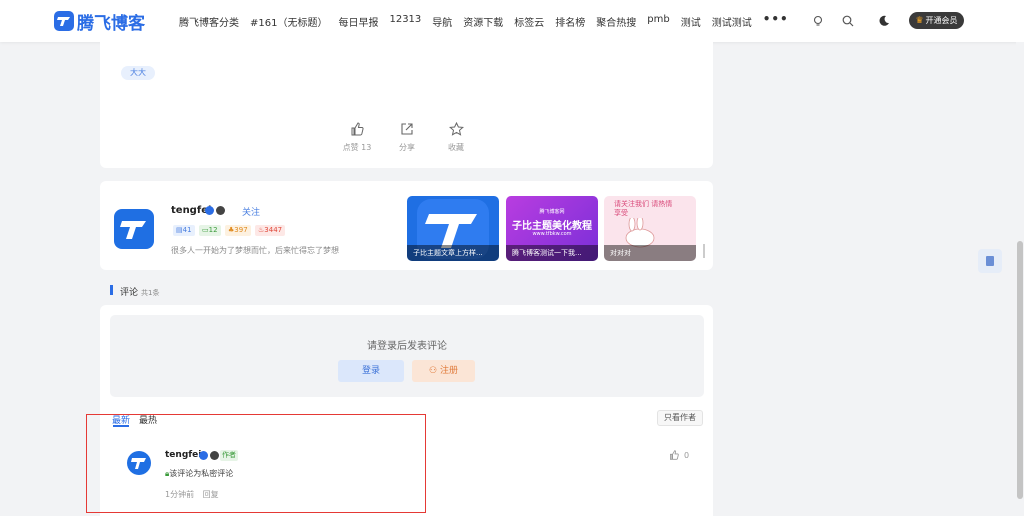 Image resolution: width=1024 pixels, height=516 pixels. What do you see at coordinates (201, 473) in the screenshot?
I see `comment-text-content: 该评论为私密评论` at bounding box center [201, 473].